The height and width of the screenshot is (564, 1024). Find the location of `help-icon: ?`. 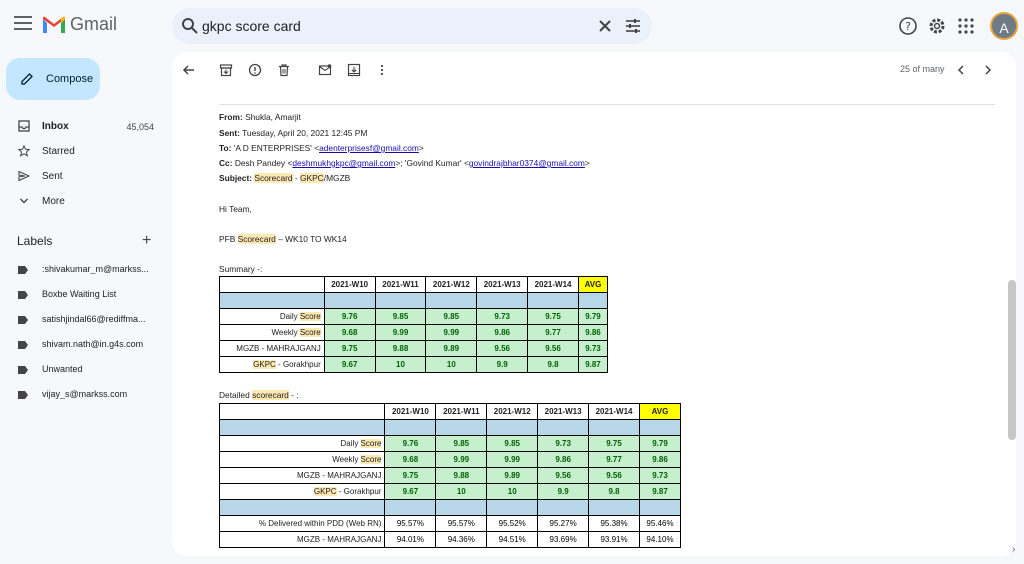

help-icon: ? is located at coordinates (908, 26).